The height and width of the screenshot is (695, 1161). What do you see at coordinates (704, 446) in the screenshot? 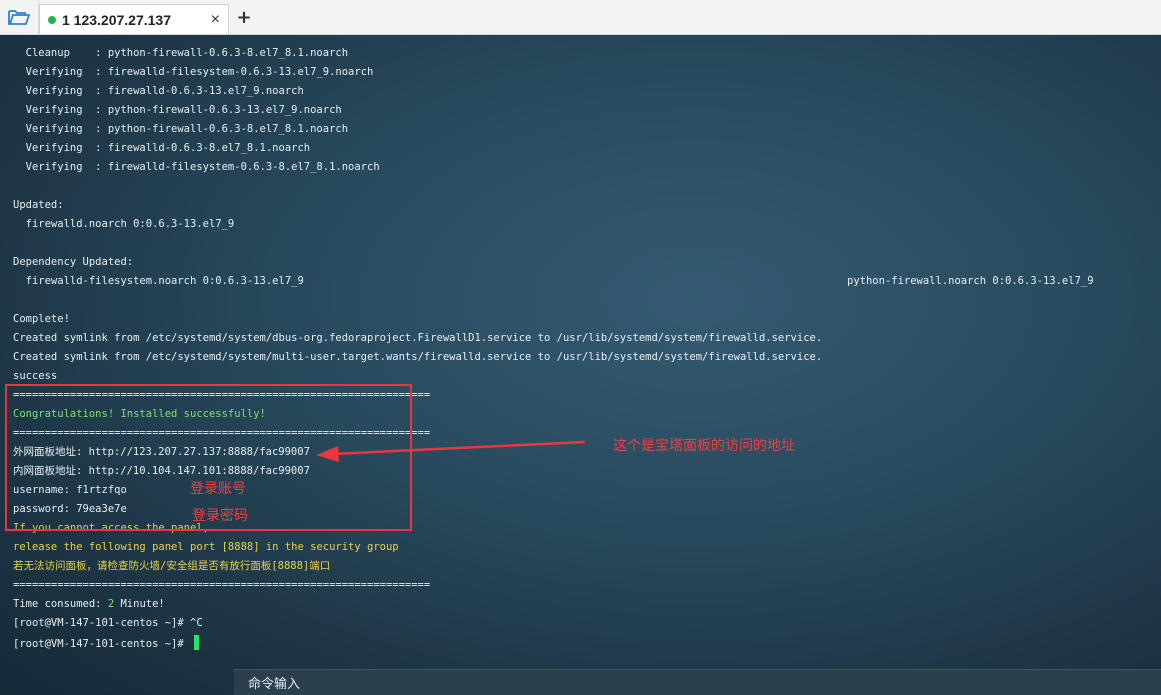
I see `address-annotation: 这个是宝塔面板的访问的地址` at bounding box center [704, 446].